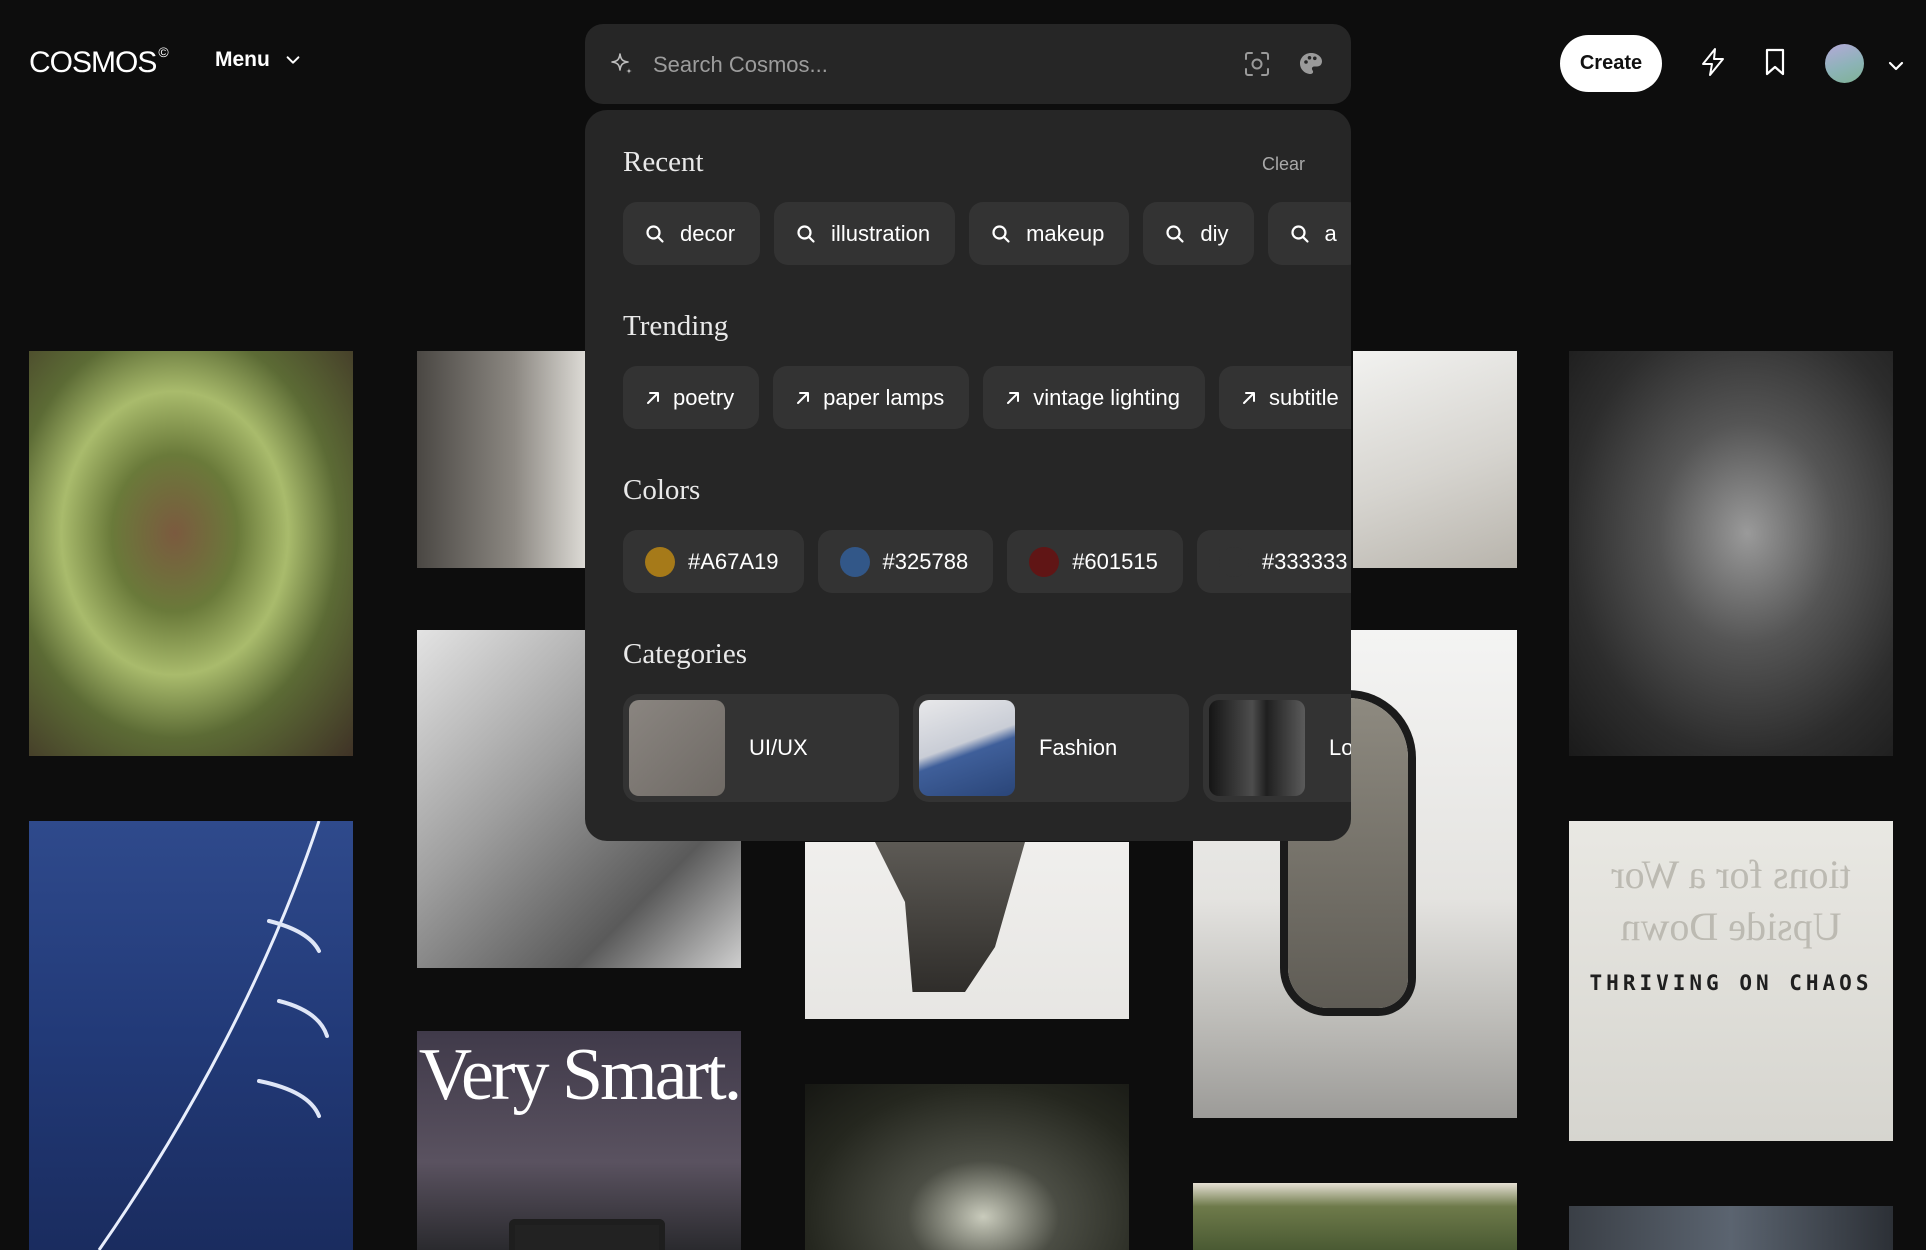  What do you see at coordinates (1107, 397) in the screenshot?
I see `chip-label: vintage lighting` at bounding box center [1107, 397].